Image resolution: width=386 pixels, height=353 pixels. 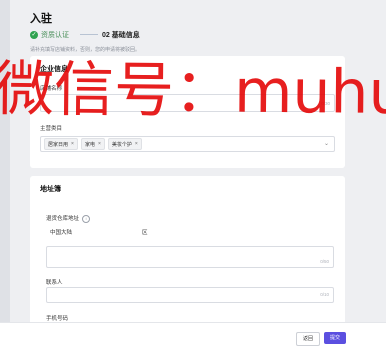 What do you see at coordinates (41, 19) in the screenshot?
I see `page-title: 入驻` at bounding box center [41, 19].